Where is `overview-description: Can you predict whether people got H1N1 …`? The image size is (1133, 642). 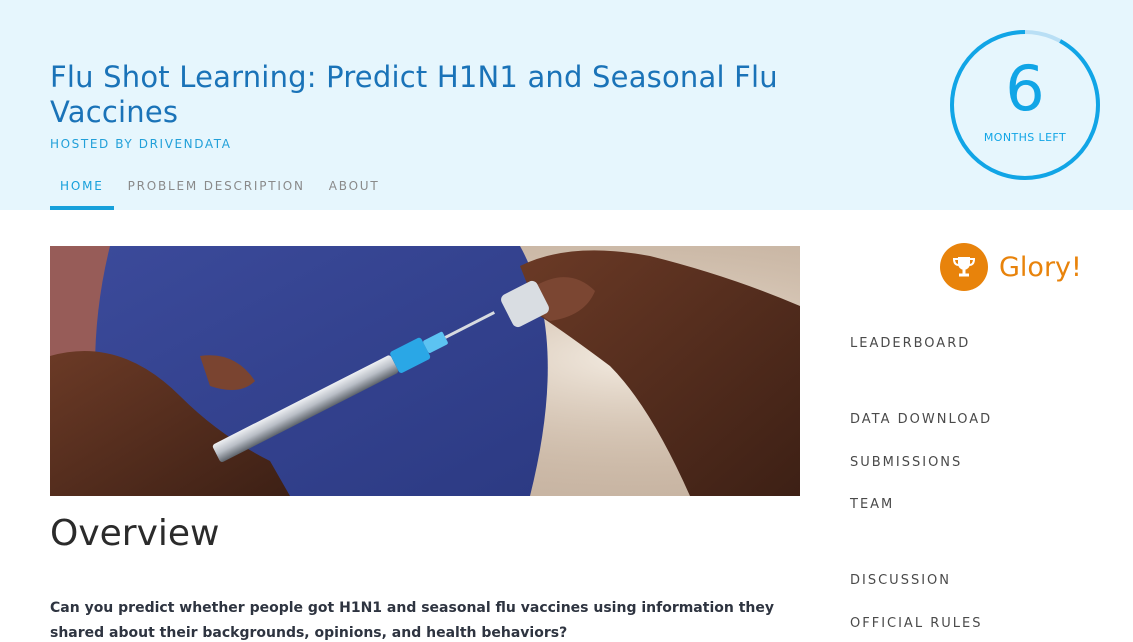
overview-description: Can you predict whether people got H1N1 … is located at coordinates (412, 620).